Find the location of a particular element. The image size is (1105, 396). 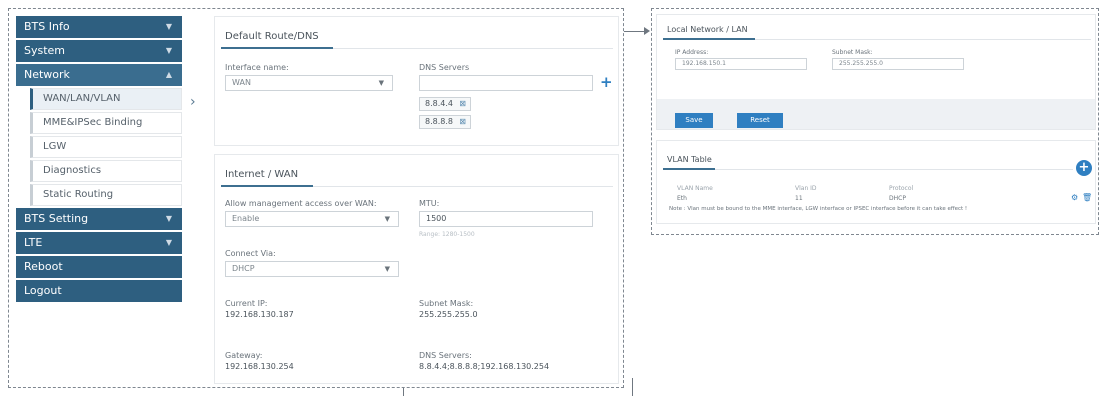

add-vlan-icon: + is located at coordinates (1084, 168).